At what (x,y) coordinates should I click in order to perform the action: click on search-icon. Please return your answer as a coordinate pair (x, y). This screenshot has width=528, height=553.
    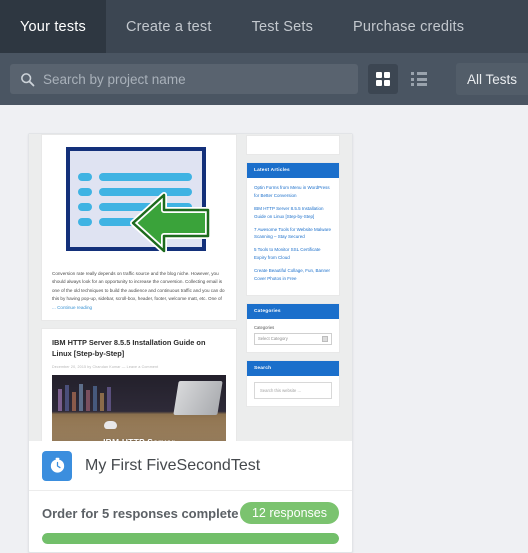
    Looking at the image, I should click on (28, 79).